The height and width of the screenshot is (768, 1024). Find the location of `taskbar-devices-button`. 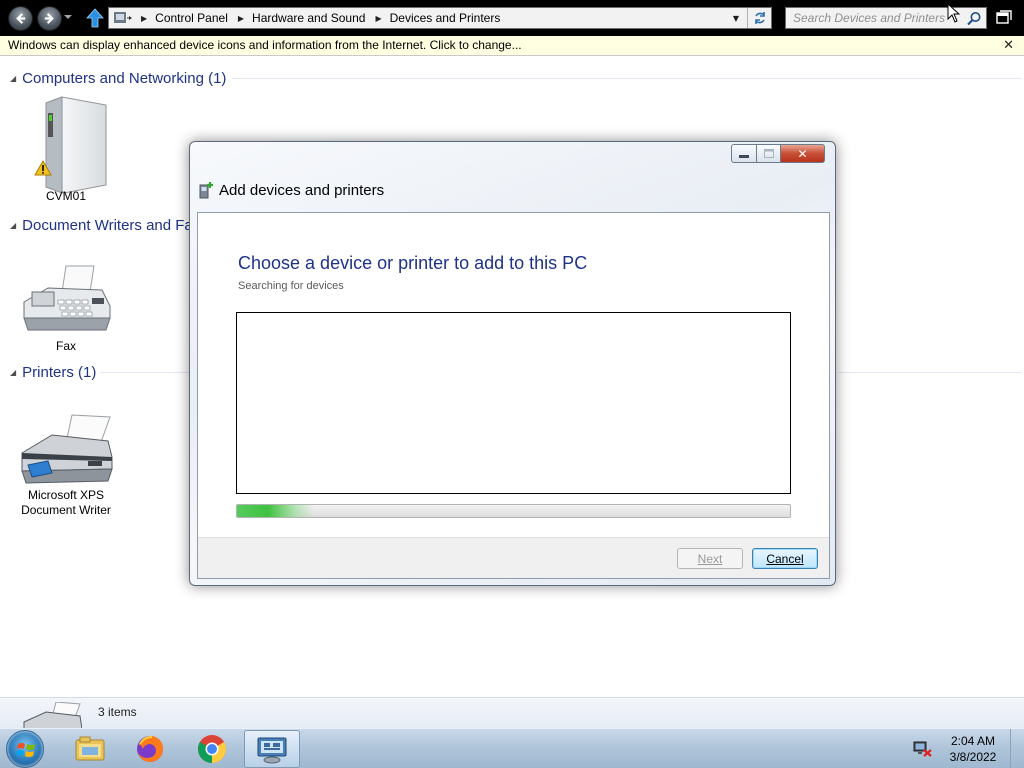

taskbar-devices-button is located at coordinates (272, 749).